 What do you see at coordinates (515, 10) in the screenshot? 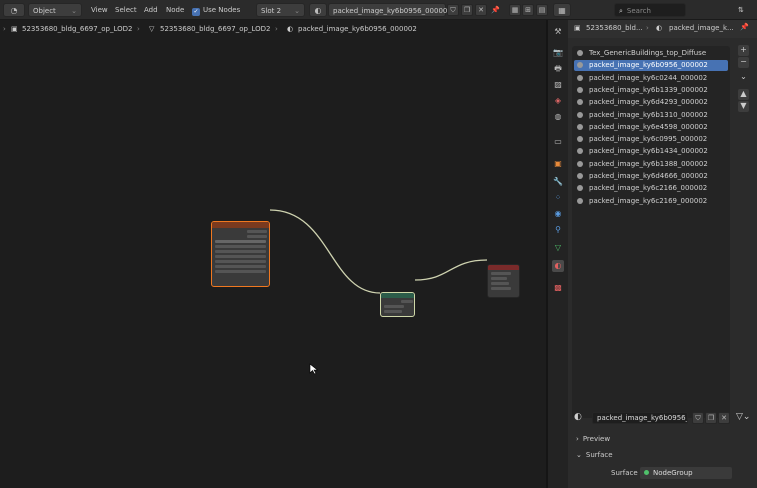
I see `overlay-icon: ▦` at bounding box center [515, 10].